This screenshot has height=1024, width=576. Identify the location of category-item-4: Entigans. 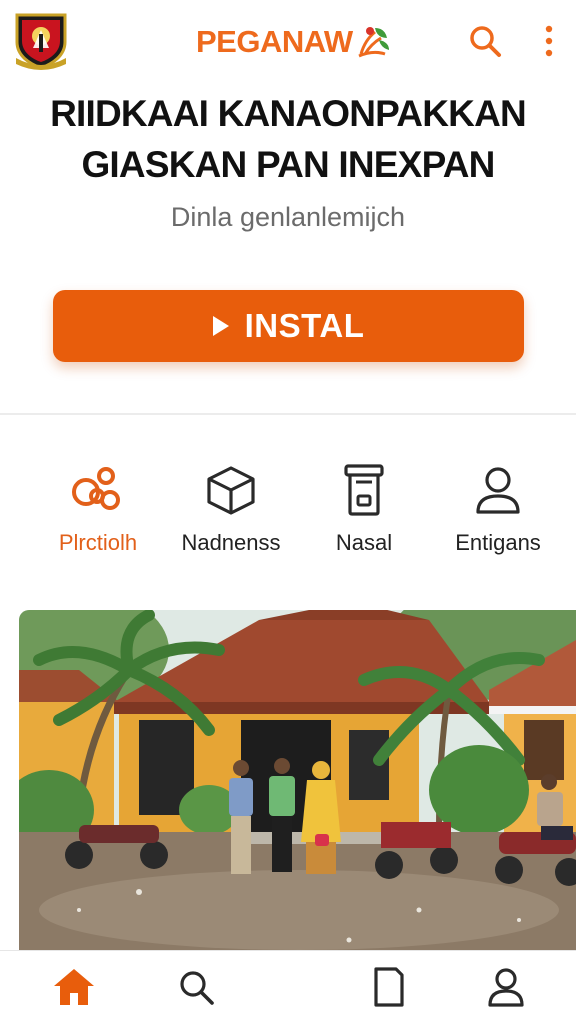
(498, 514).